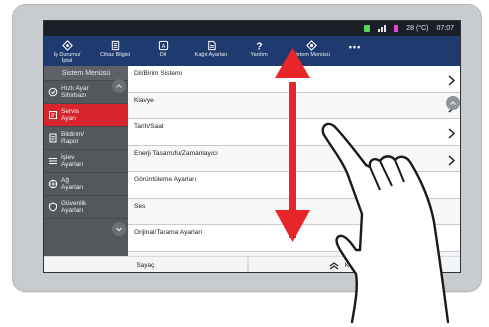 The height and width of the screenshot is (327, 489). I want to click on temperature-readout: 28 (°C), so click(417, 28).